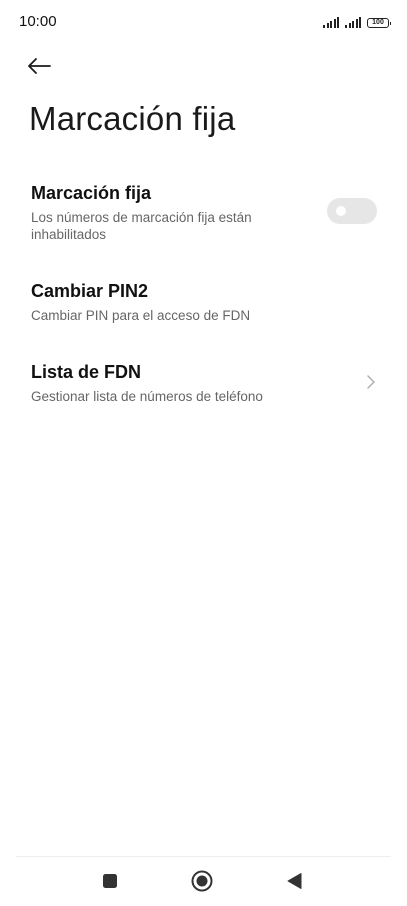  I want to click on status-bar: 10:00 100, so click(203, 22).